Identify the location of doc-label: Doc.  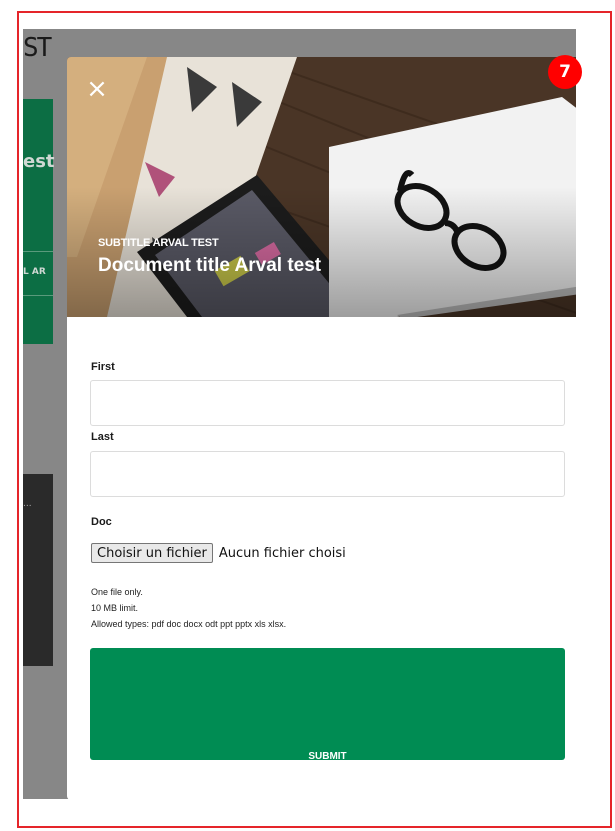
(101, 522).